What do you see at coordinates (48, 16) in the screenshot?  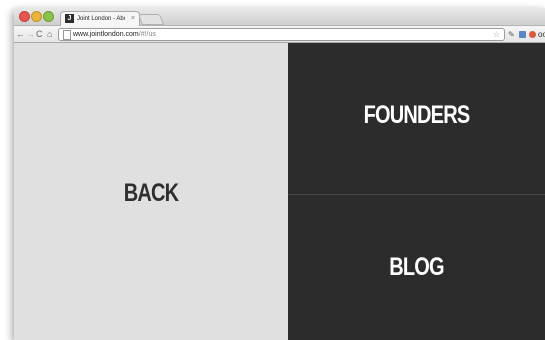 I see `zoom-window-button` at bounding box center [48, 16].